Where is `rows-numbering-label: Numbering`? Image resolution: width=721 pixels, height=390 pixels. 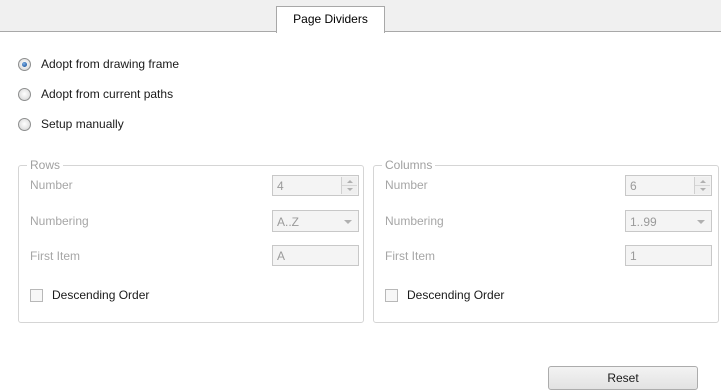
rows-numbering-label: Numbering is located at coordinates (59, 221).